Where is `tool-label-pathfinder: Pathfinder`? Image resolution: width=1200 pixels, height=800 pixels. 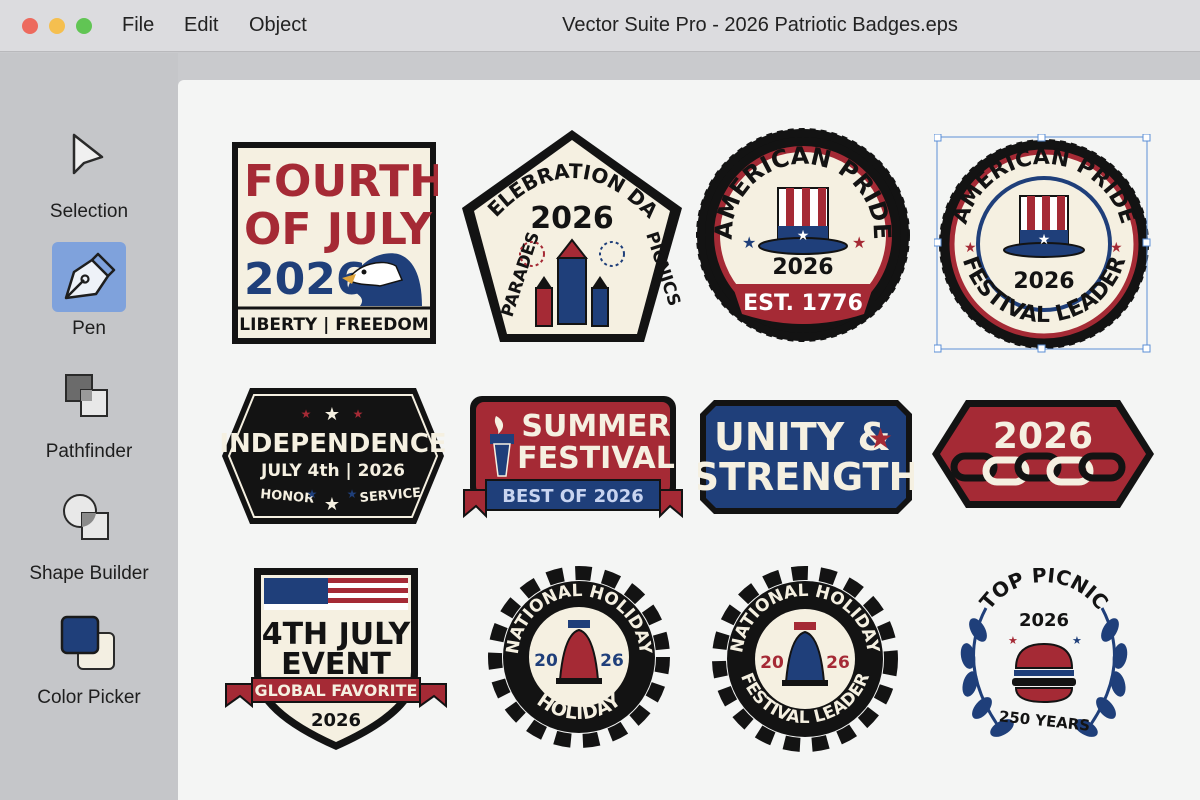 tool-label-pathfinder: Pathfinder is located at coordinates (89, 451).